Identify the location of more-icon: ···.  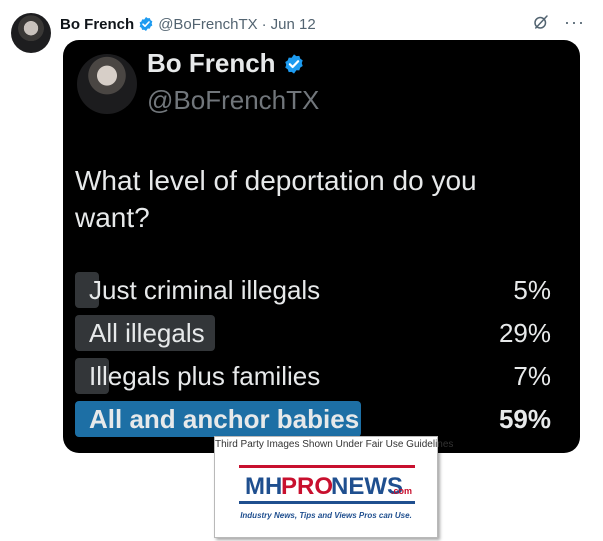
(574, 22).